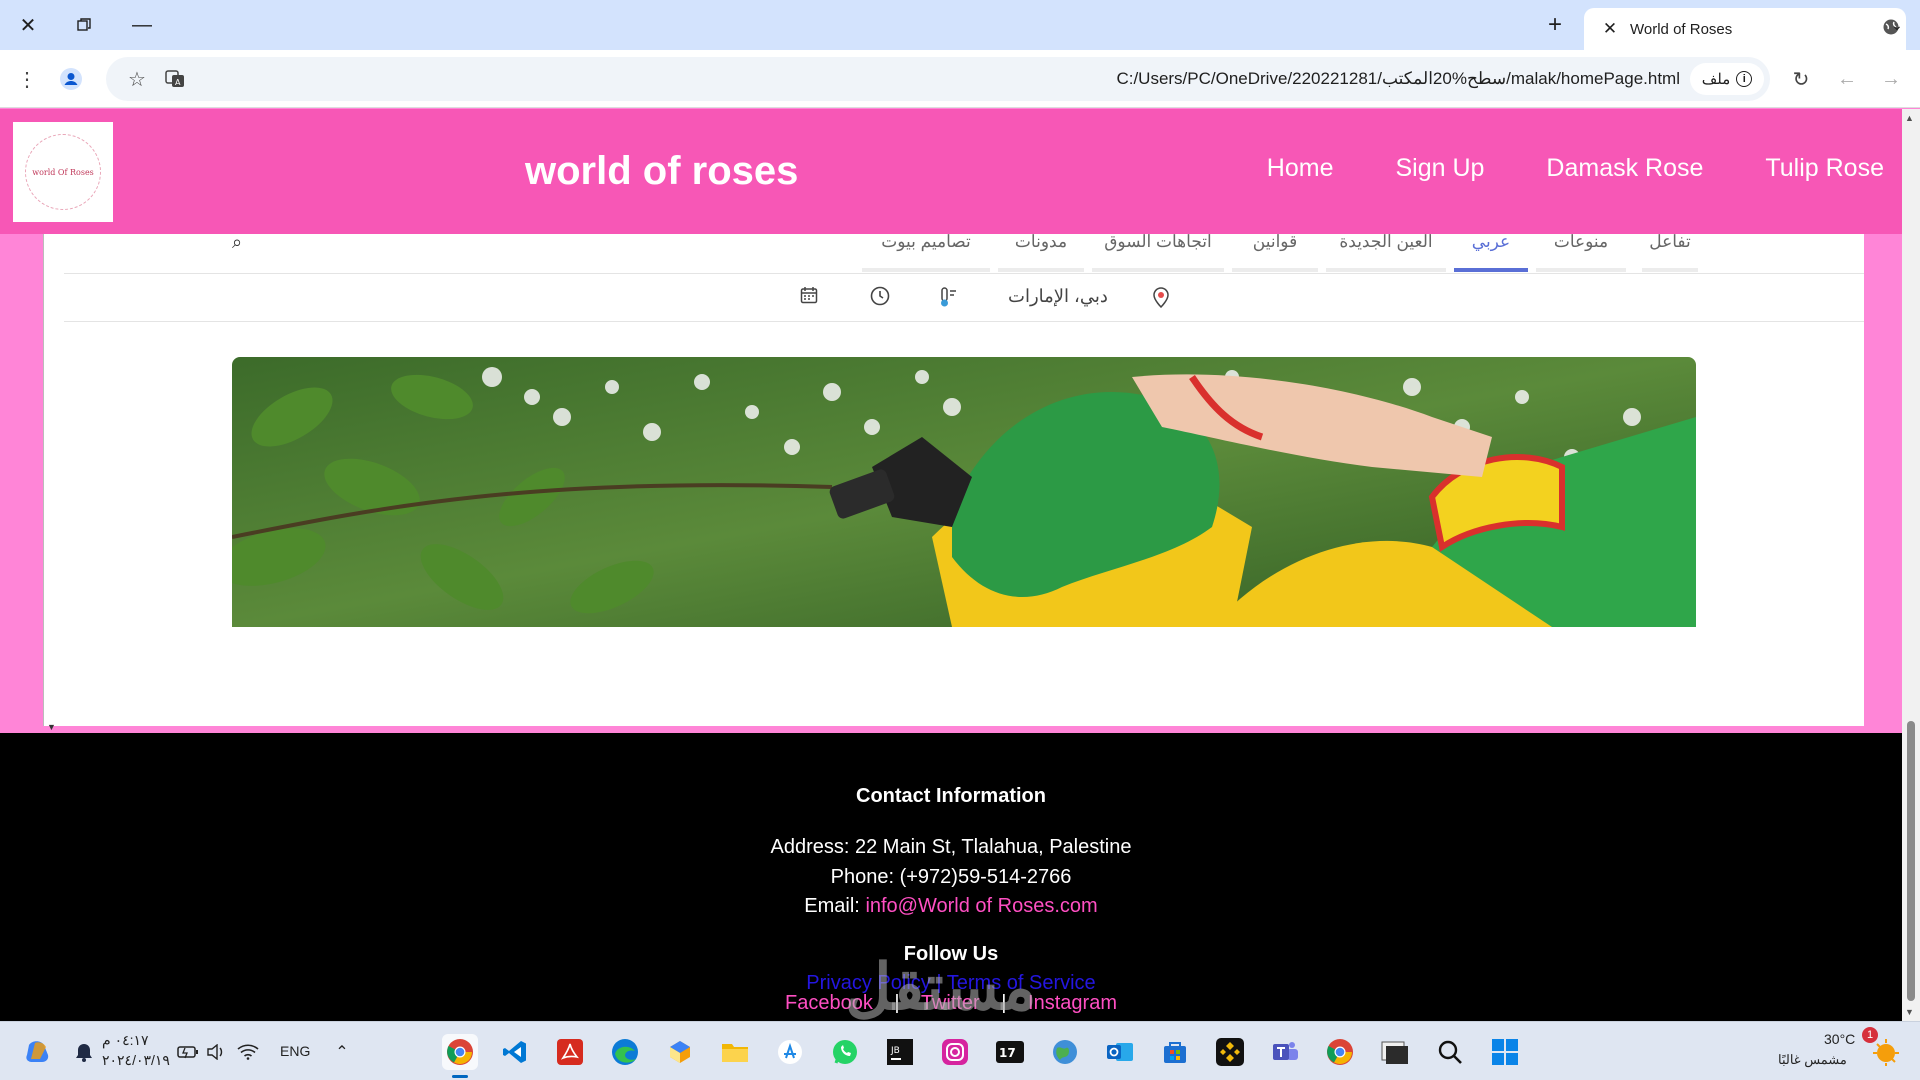  Describe the element at coordinates (237, 243) in the screenshot. I see `frame-search-icon: ⌕` at that location.